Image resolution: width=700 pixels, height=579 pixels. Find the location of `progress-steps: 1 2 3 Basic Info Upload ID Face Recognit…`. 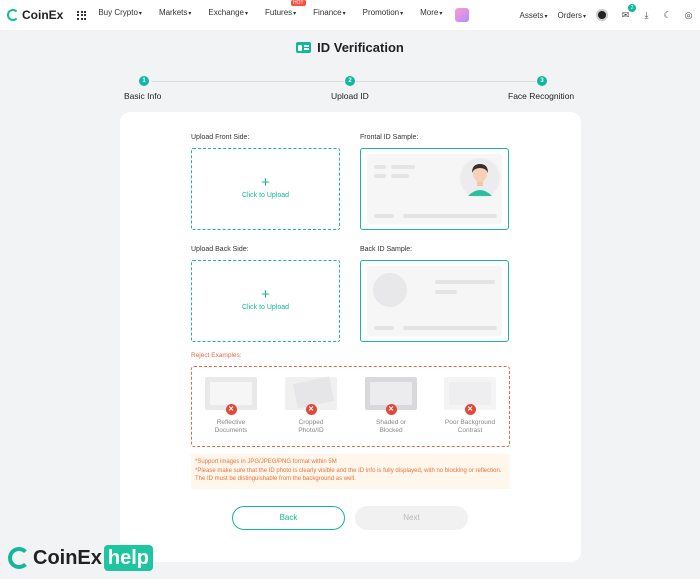

progress-steps: 1 2 3 Basic Info Upload ID Face Recognit… is located at coordinates (350, 91).